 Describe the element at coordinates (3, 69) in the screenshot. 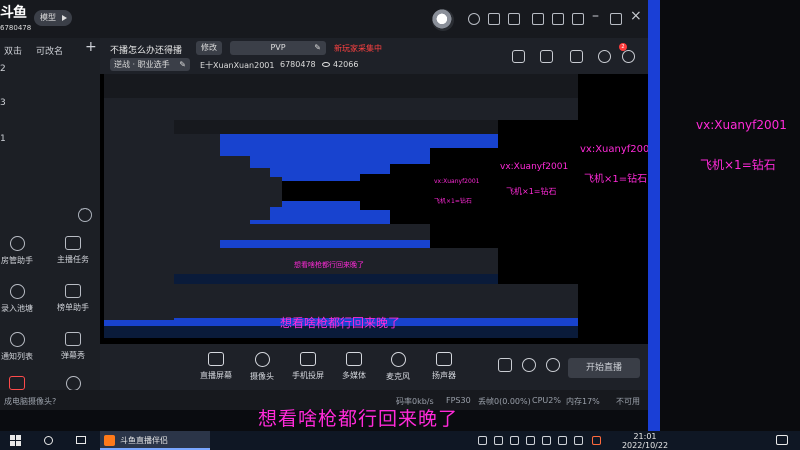

I see `scene-item-0: 2` at that location.